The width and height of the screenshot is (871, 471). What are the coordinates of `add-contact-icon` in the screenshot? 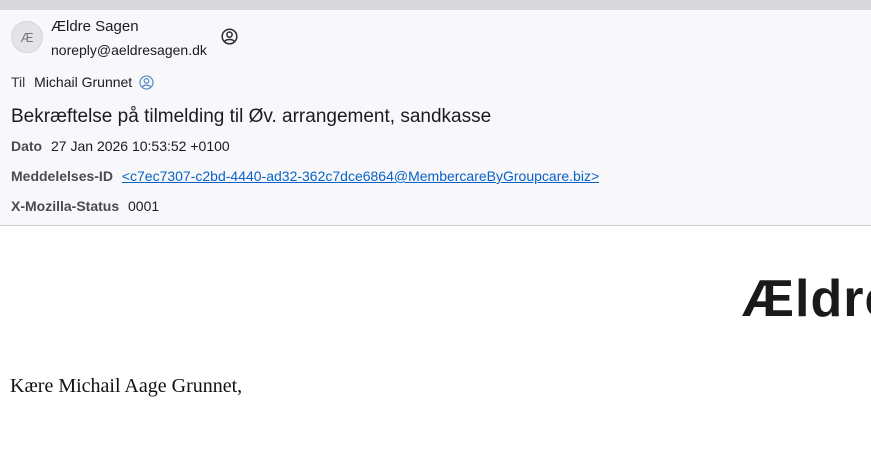 It's located at (229, 36).